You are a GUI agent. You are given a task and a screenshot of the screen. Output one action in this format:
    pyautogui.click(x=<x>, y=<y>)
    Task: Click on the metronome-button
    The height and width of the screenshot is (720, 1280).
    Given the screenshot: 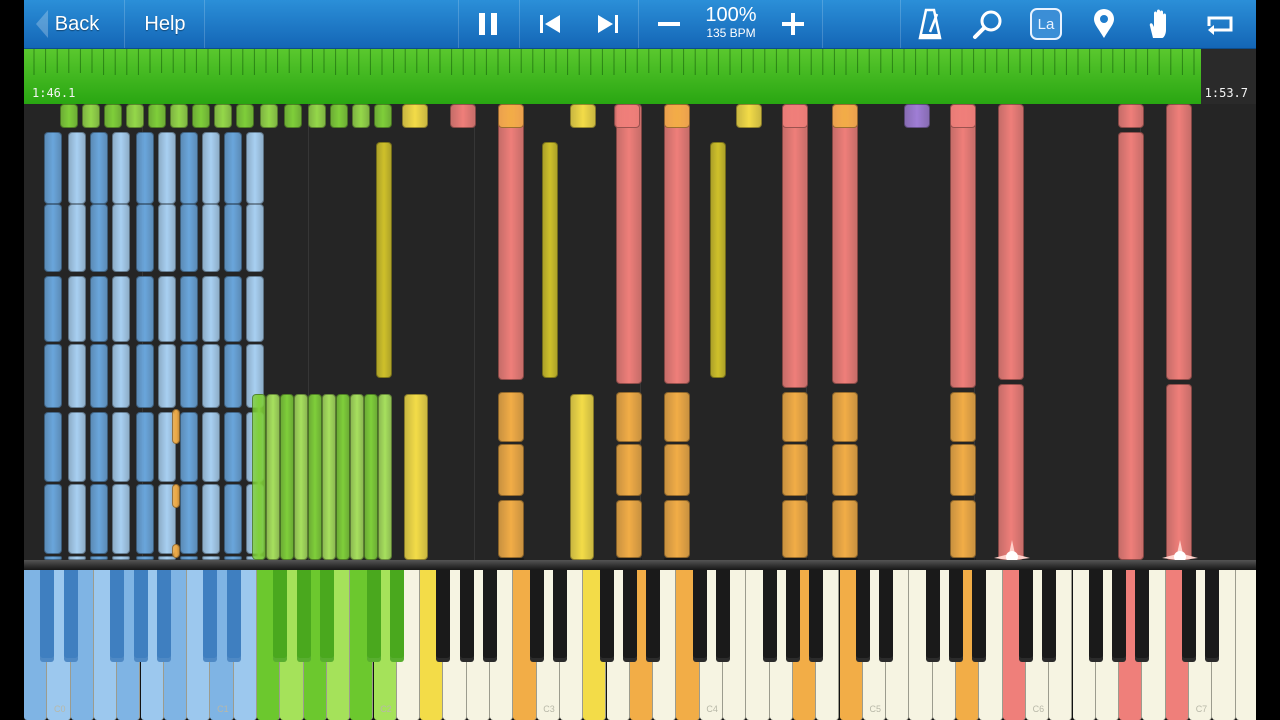 What is the action you would take?
    pyautogui.click(x=930, y=24)
    